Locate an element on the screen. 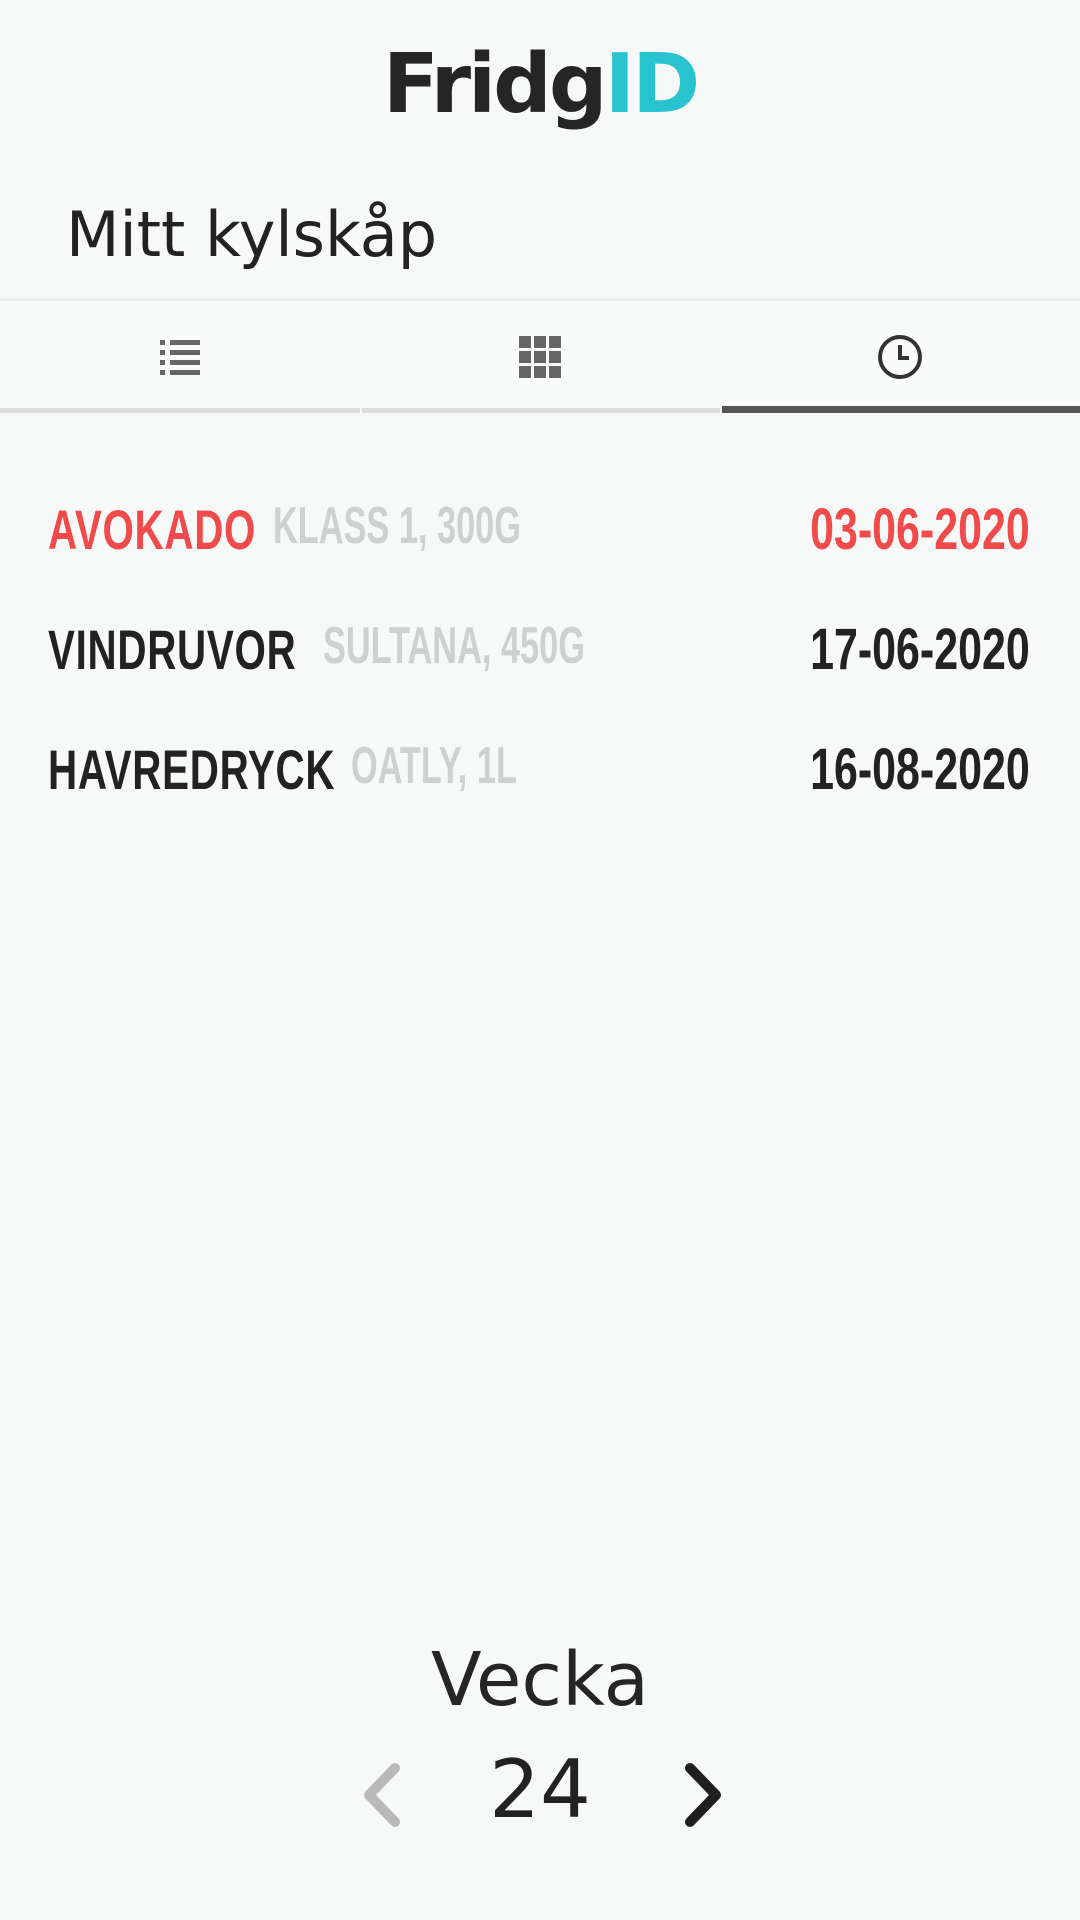  tab-underline-active is located at coordinates (901, 409).